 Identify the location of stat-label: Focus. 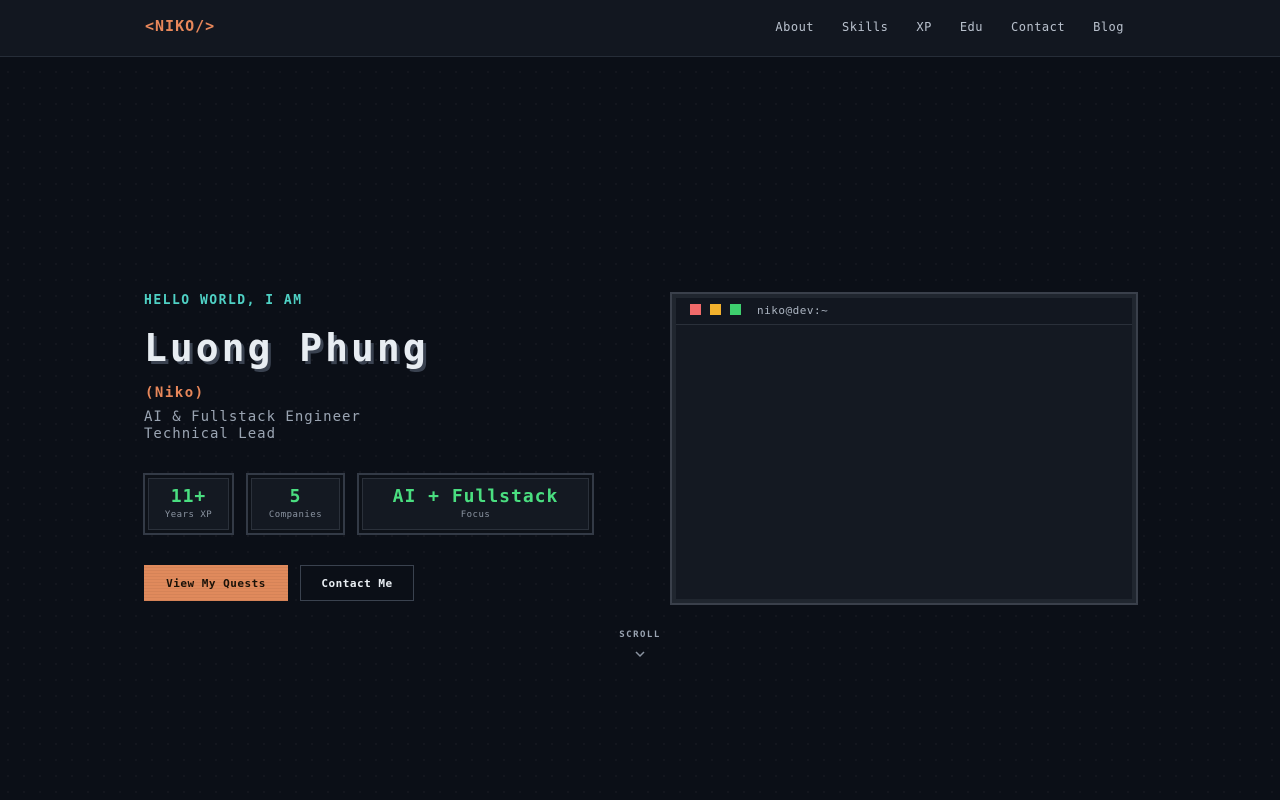
(475, 515).